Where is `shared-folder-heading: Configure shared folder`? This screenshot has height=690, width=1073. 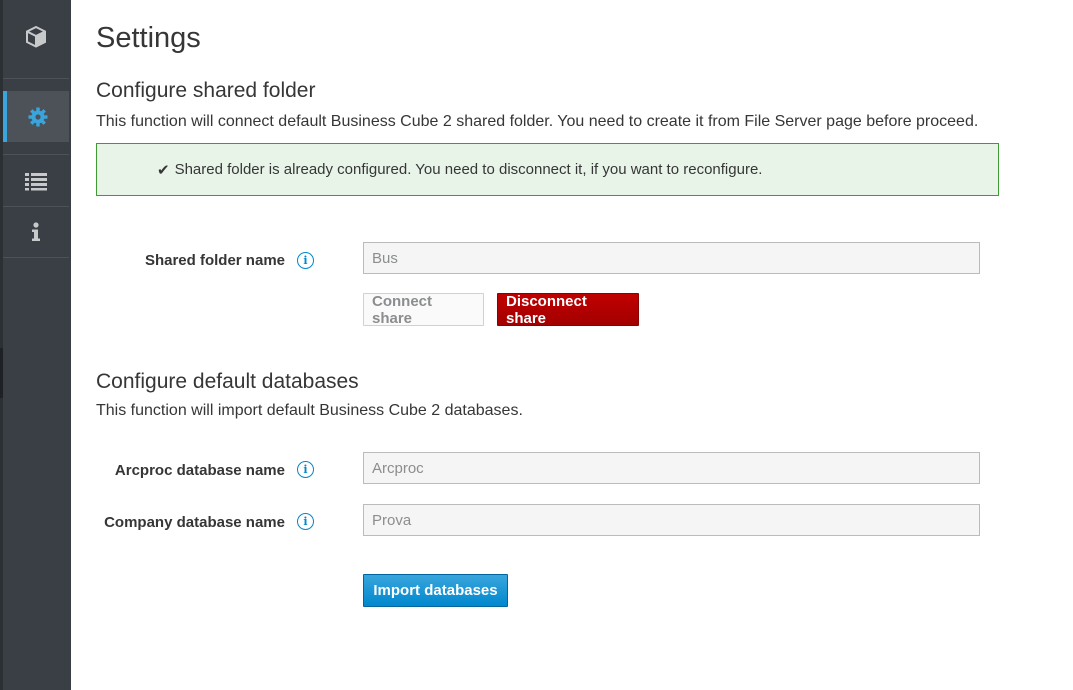 shared-folder-heading: Configure shared folder is located at coordinates (206, 90).